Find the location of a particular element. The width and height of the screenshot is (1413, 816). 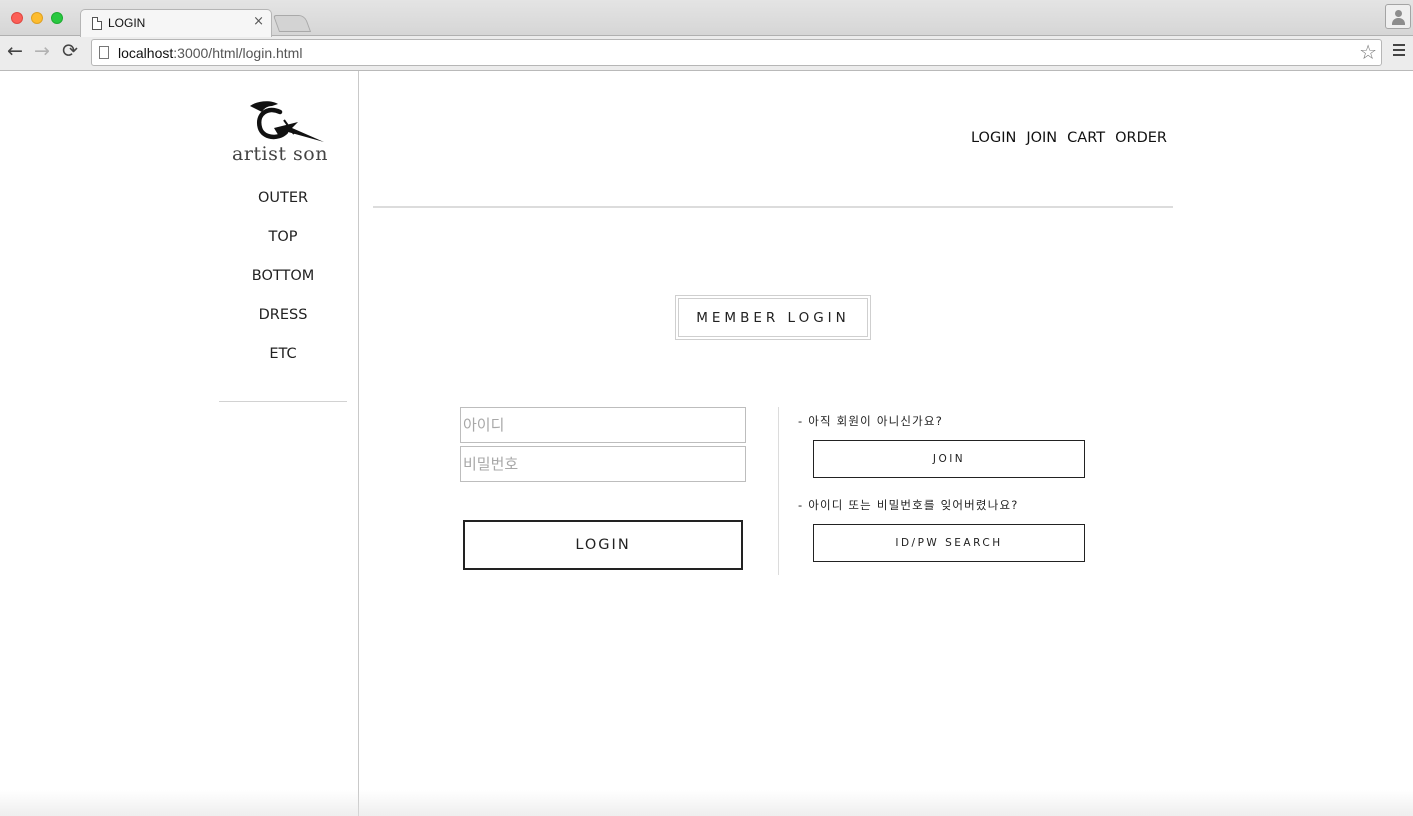

join-button: JOIN is located at coordinates (949, 459).